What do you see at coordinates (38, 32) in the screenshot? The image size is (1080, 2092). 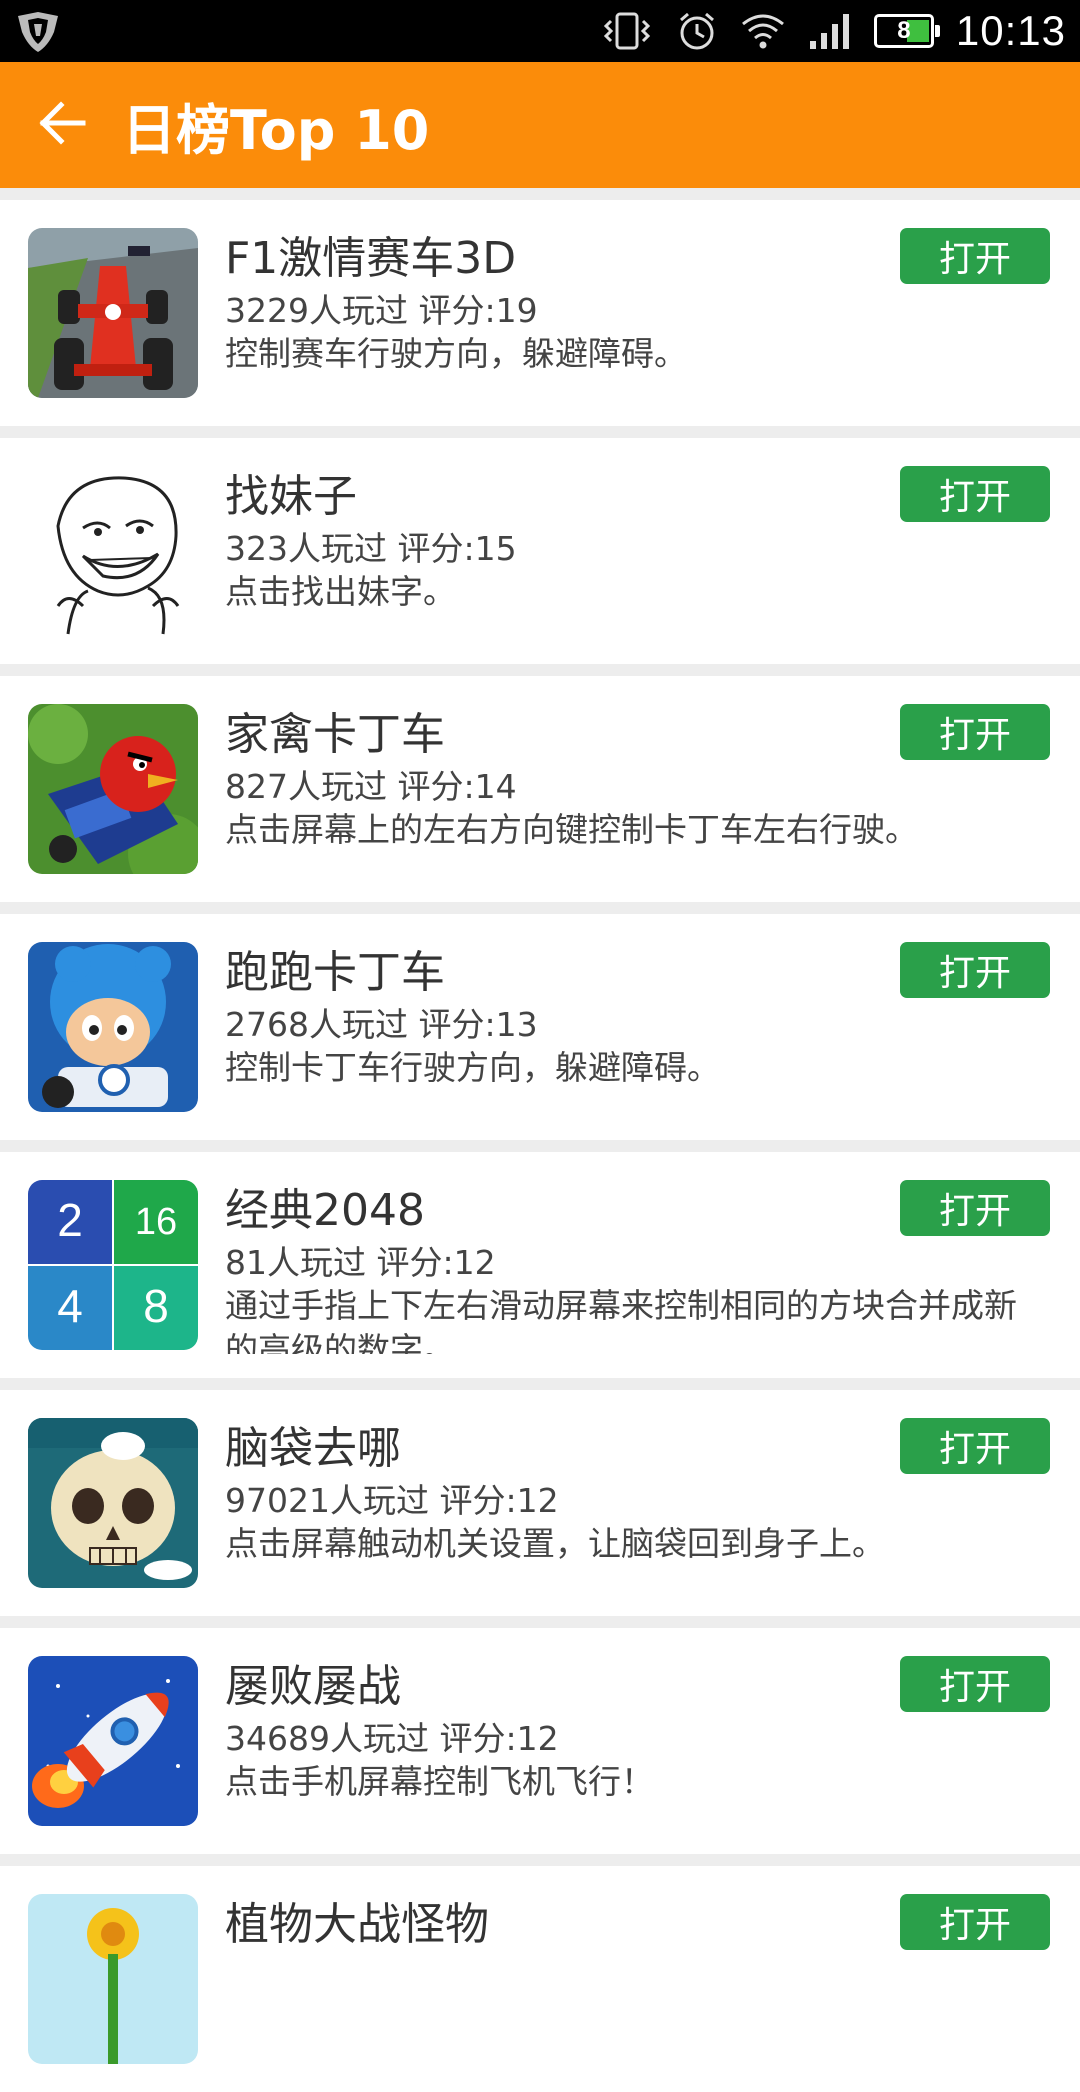 I see `shield-icon` at bounding box center [38, 32].